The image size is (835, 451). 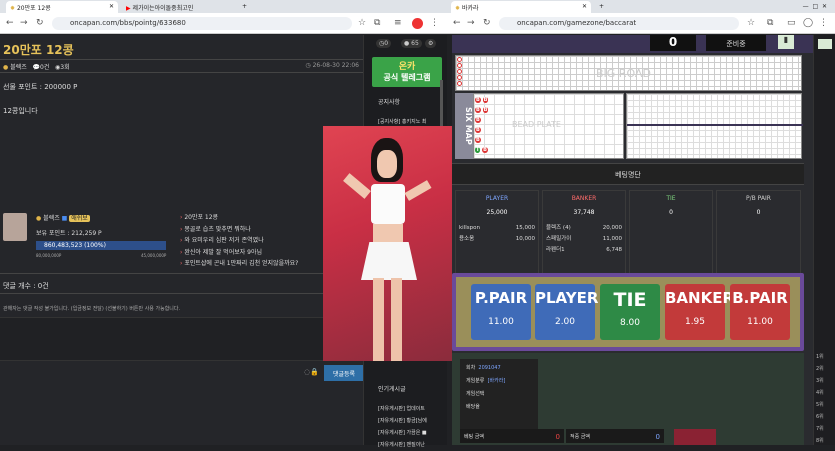 What do you see at coordinates (820, 417) in the screenshot?
I see `rank-item: 6위` at bounding box center [820, 417].